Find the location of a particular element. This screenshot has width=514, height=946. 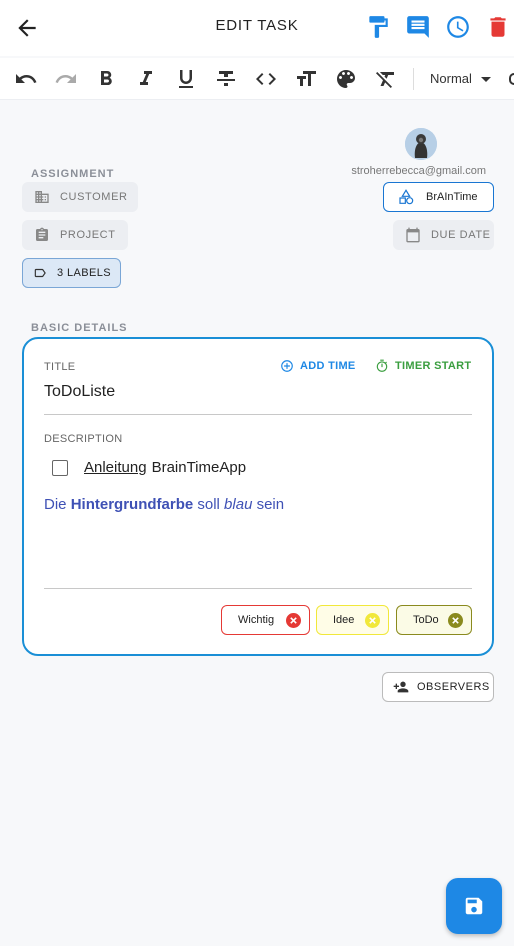

editor-toolbar: Normal is located at coordinates (257, 79).